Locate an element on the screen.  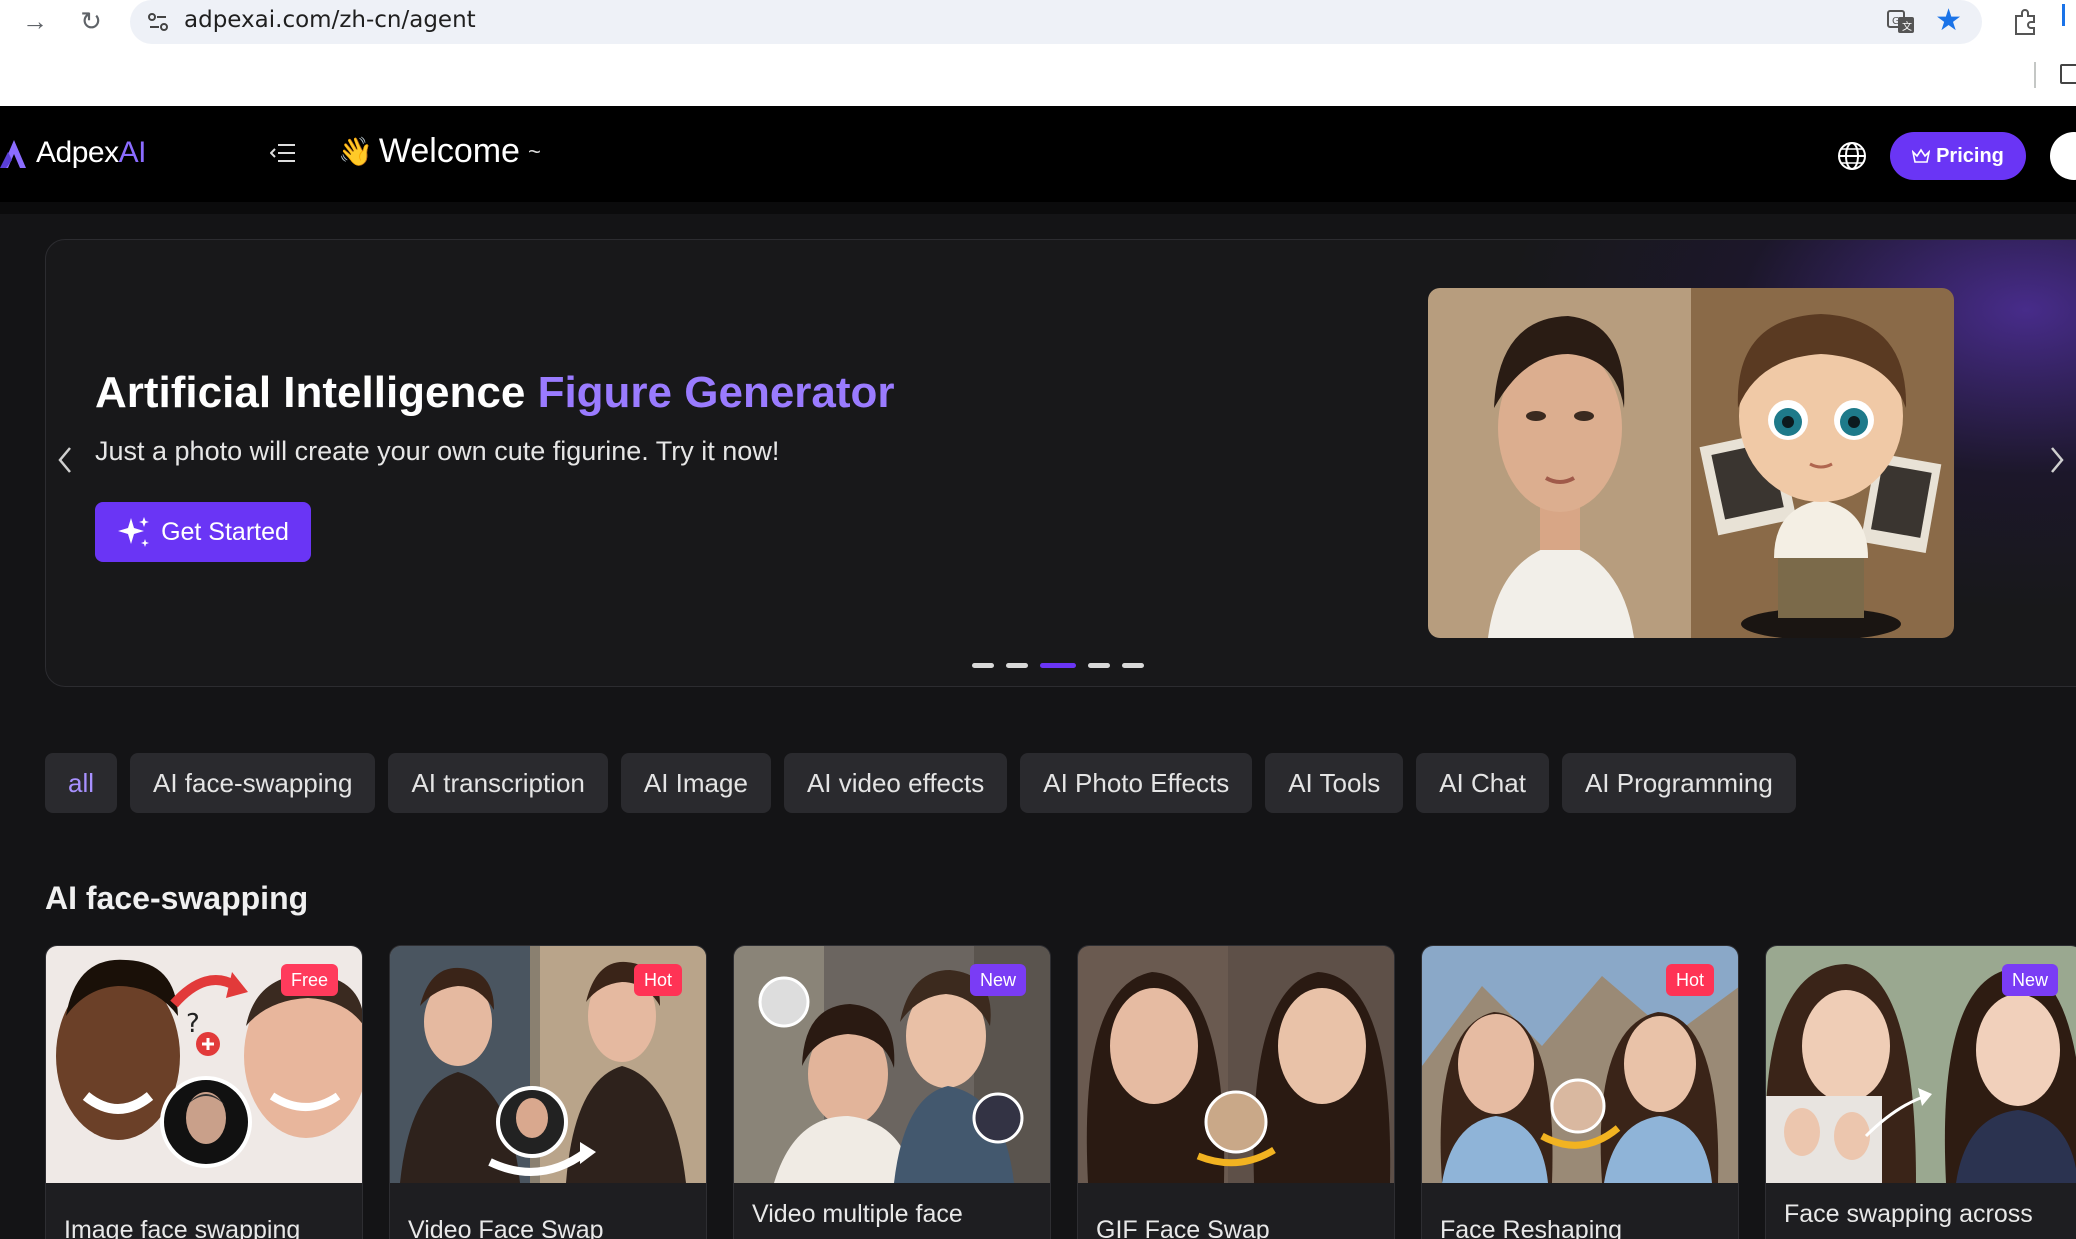
carousel-indicator is located at coordinates (1058, 665).